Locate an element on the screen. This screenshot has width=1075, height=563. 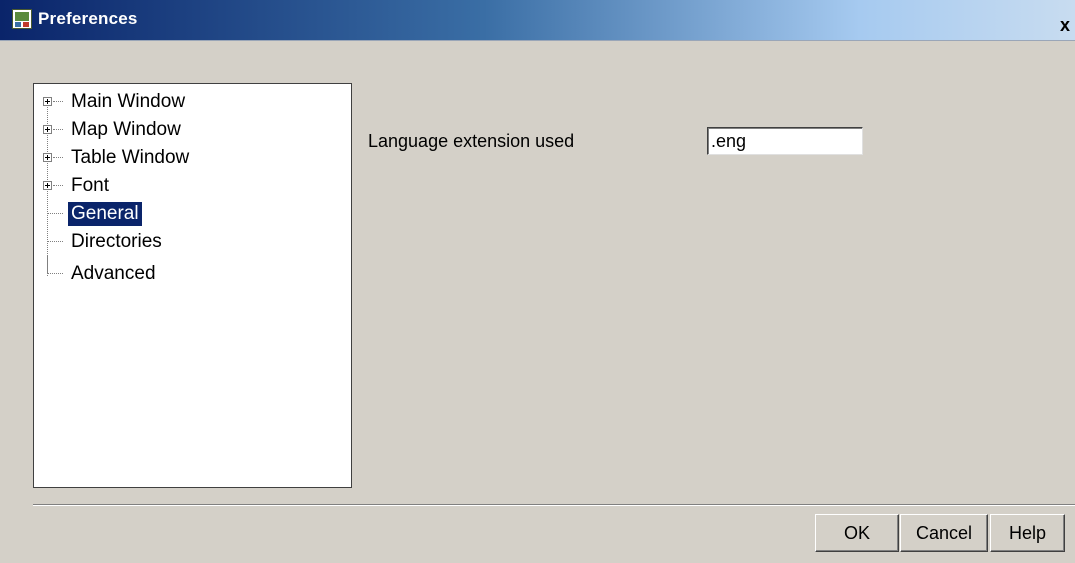
tree-item-font: Font is located at coordinates (184, 187).